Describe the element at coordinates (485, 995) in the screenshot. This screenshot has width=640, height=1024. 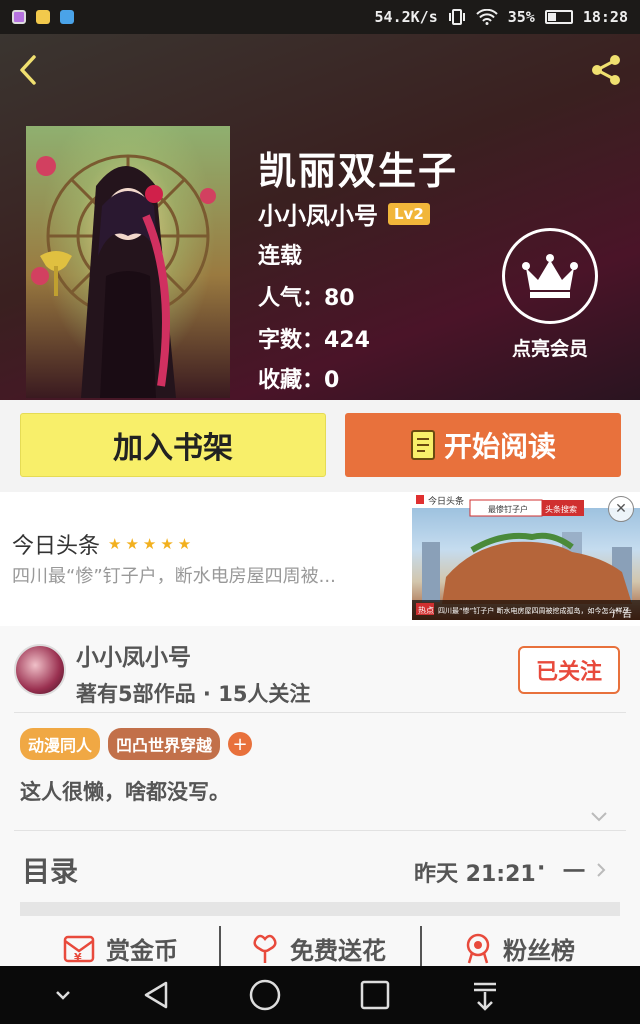
I see `notification-pulldown-icon` at that location.